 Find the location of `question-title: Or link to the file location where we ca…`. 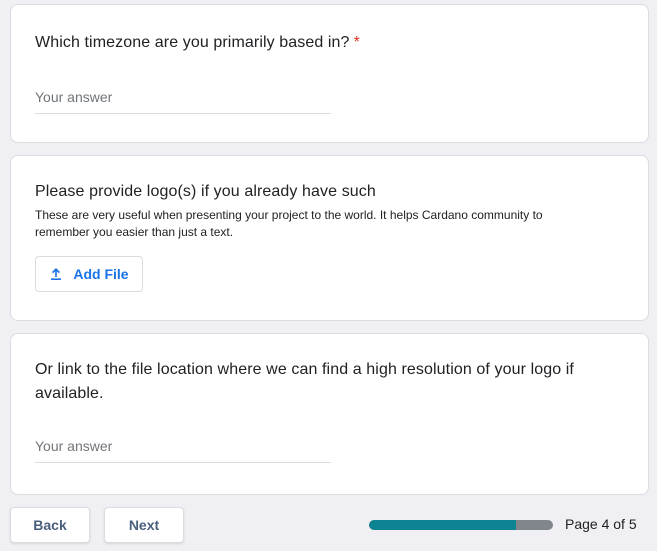

question-title: Or link to the file location where we ca… is located at coordinates (304, 381).